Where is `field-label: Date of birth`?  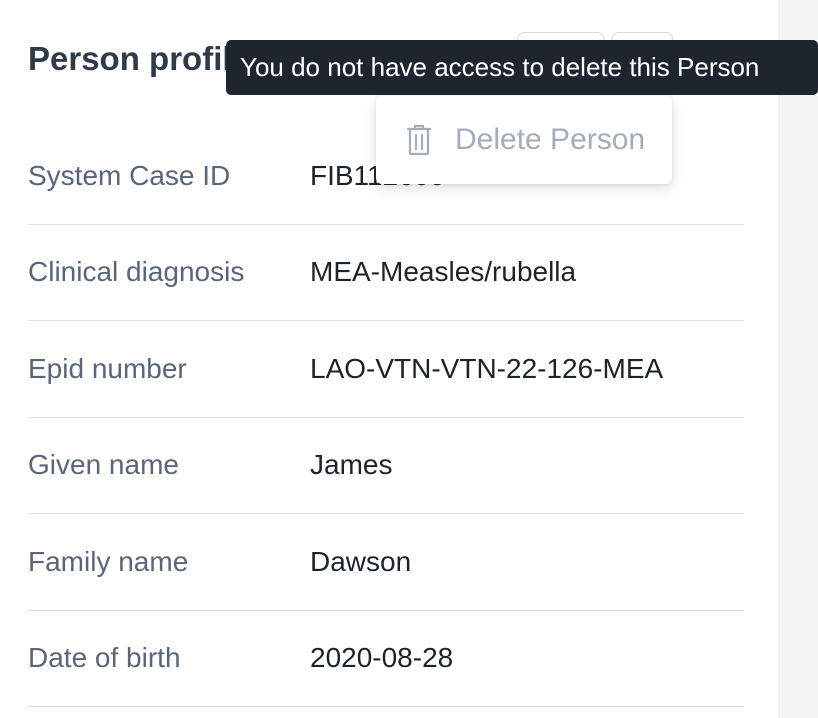 field-label: Date of birth is located at coordinates (104, 658).